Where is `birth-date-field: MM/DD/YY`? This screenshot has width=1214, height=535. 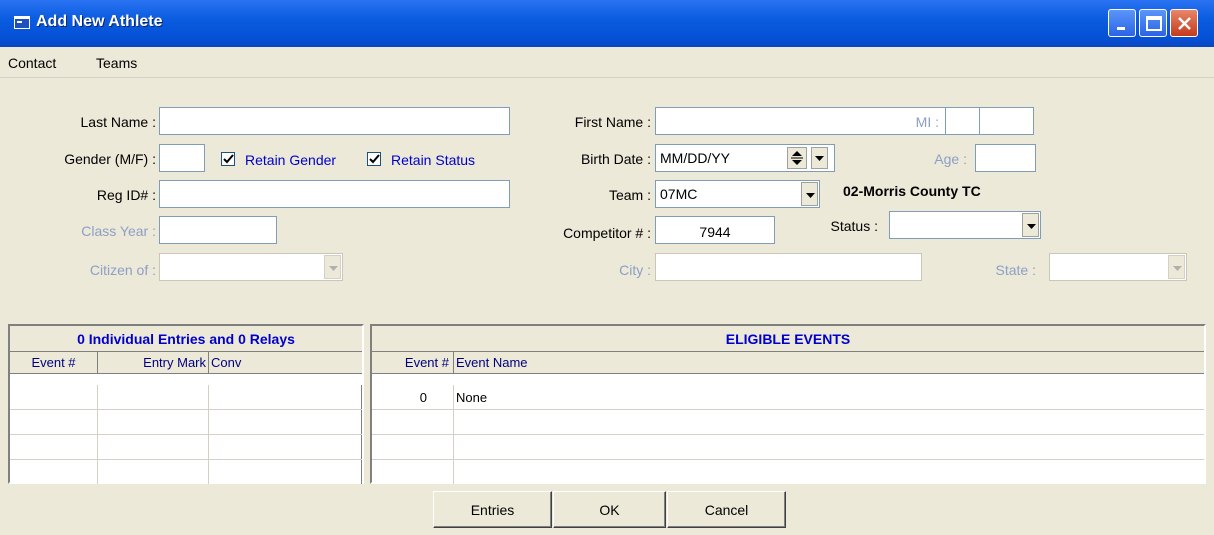
birth-date-field: MM/DD/YY is located at coordinates (745, 158).